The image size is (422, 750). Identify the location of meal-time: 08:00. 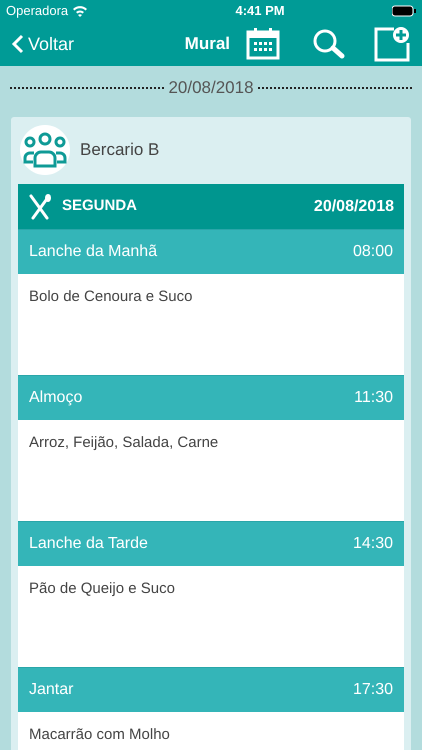
(372, 252).